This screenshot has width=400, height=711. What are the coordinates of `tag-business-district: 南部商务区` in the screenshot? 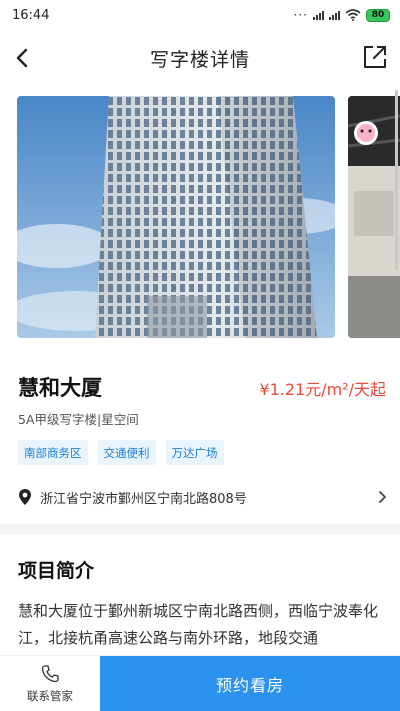 It's located at (53, 452).